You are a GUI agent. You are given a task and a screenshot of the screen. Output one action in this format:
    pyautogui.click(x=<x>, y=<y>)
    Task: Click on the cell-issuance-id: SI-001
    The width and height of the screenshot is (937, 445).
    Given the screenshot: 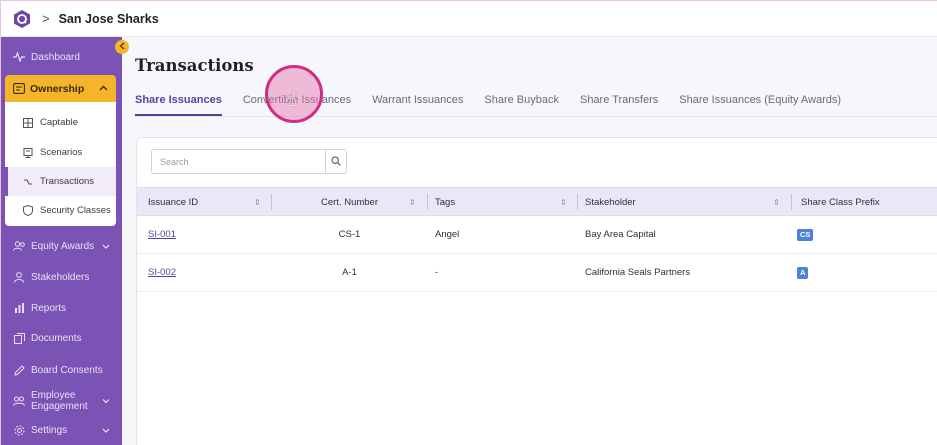 What is the action you would take?
    pyautogui.click(x=162, y=234)
    